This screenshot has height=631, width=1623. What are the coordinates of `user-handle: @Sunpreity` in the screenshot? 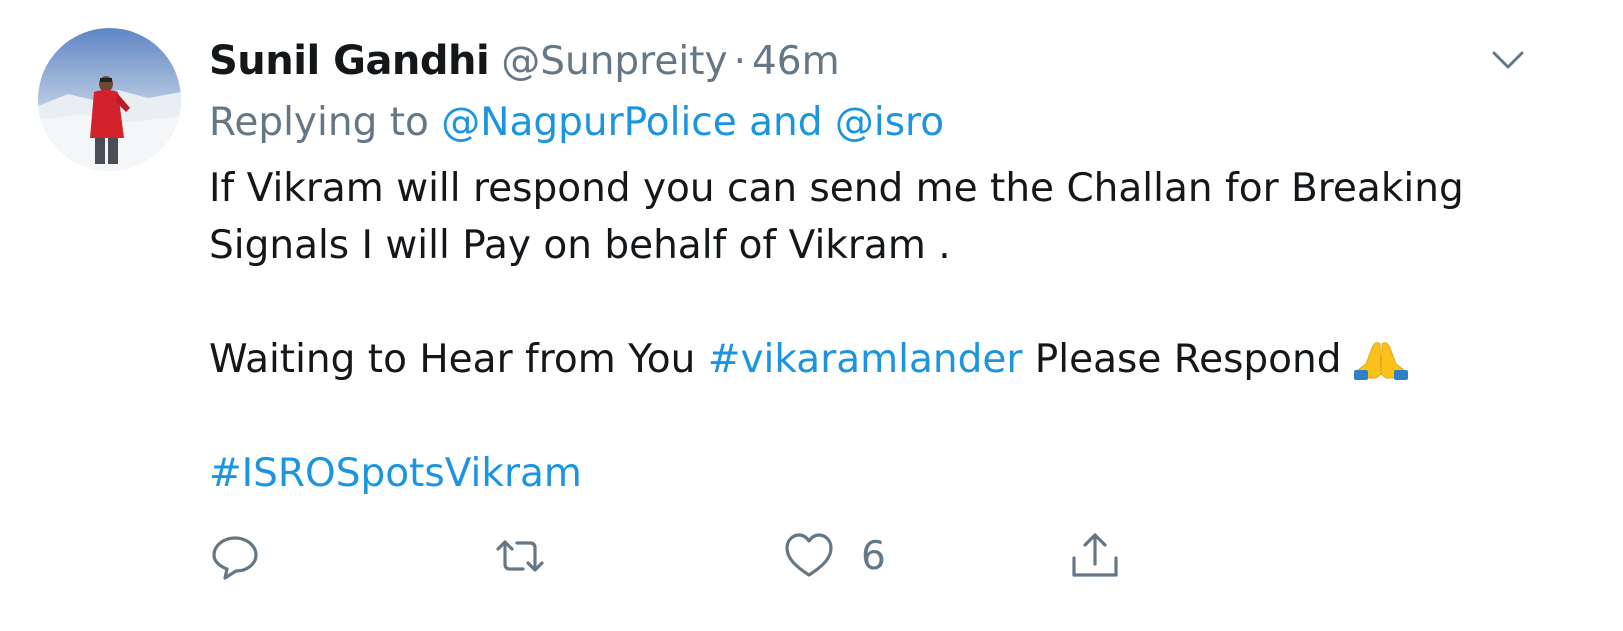 It's located at (614, 61).